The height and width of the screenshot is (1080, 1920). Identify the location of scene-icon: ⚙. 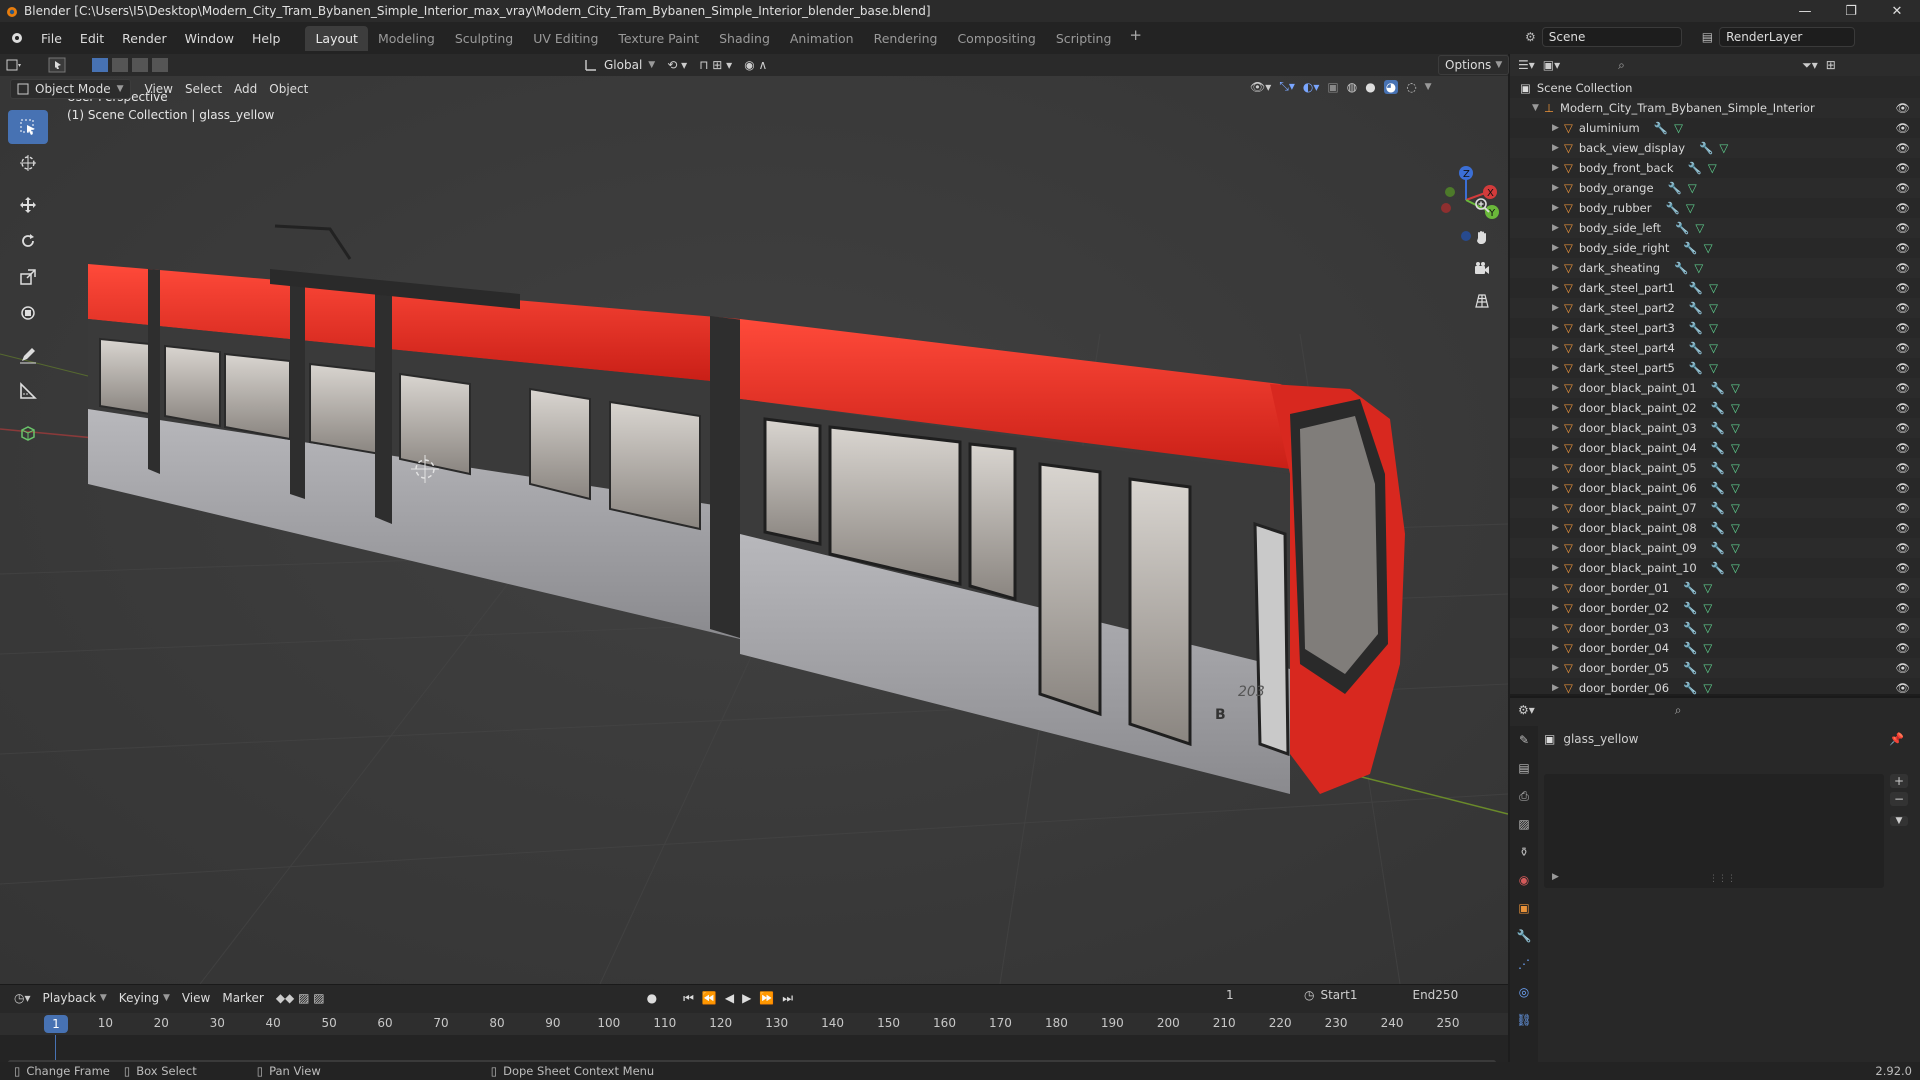
(1530, 37).